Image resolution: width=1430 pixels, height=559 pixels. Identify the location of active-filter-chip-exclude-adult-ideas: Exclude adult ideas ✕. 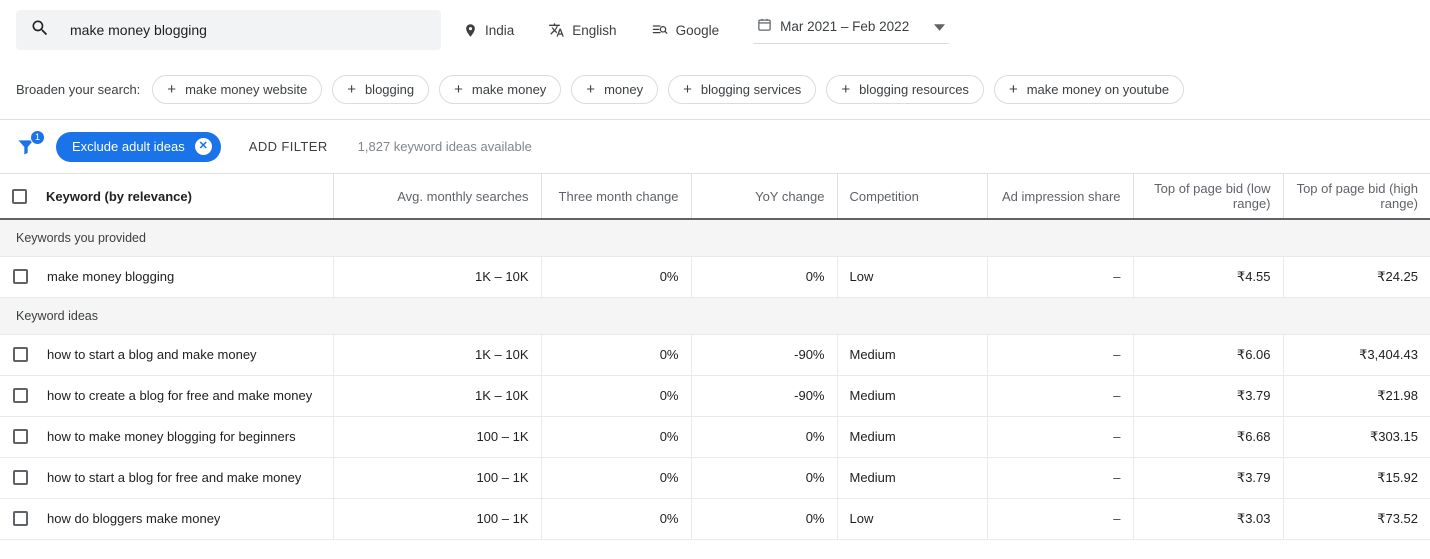
(138, 146).